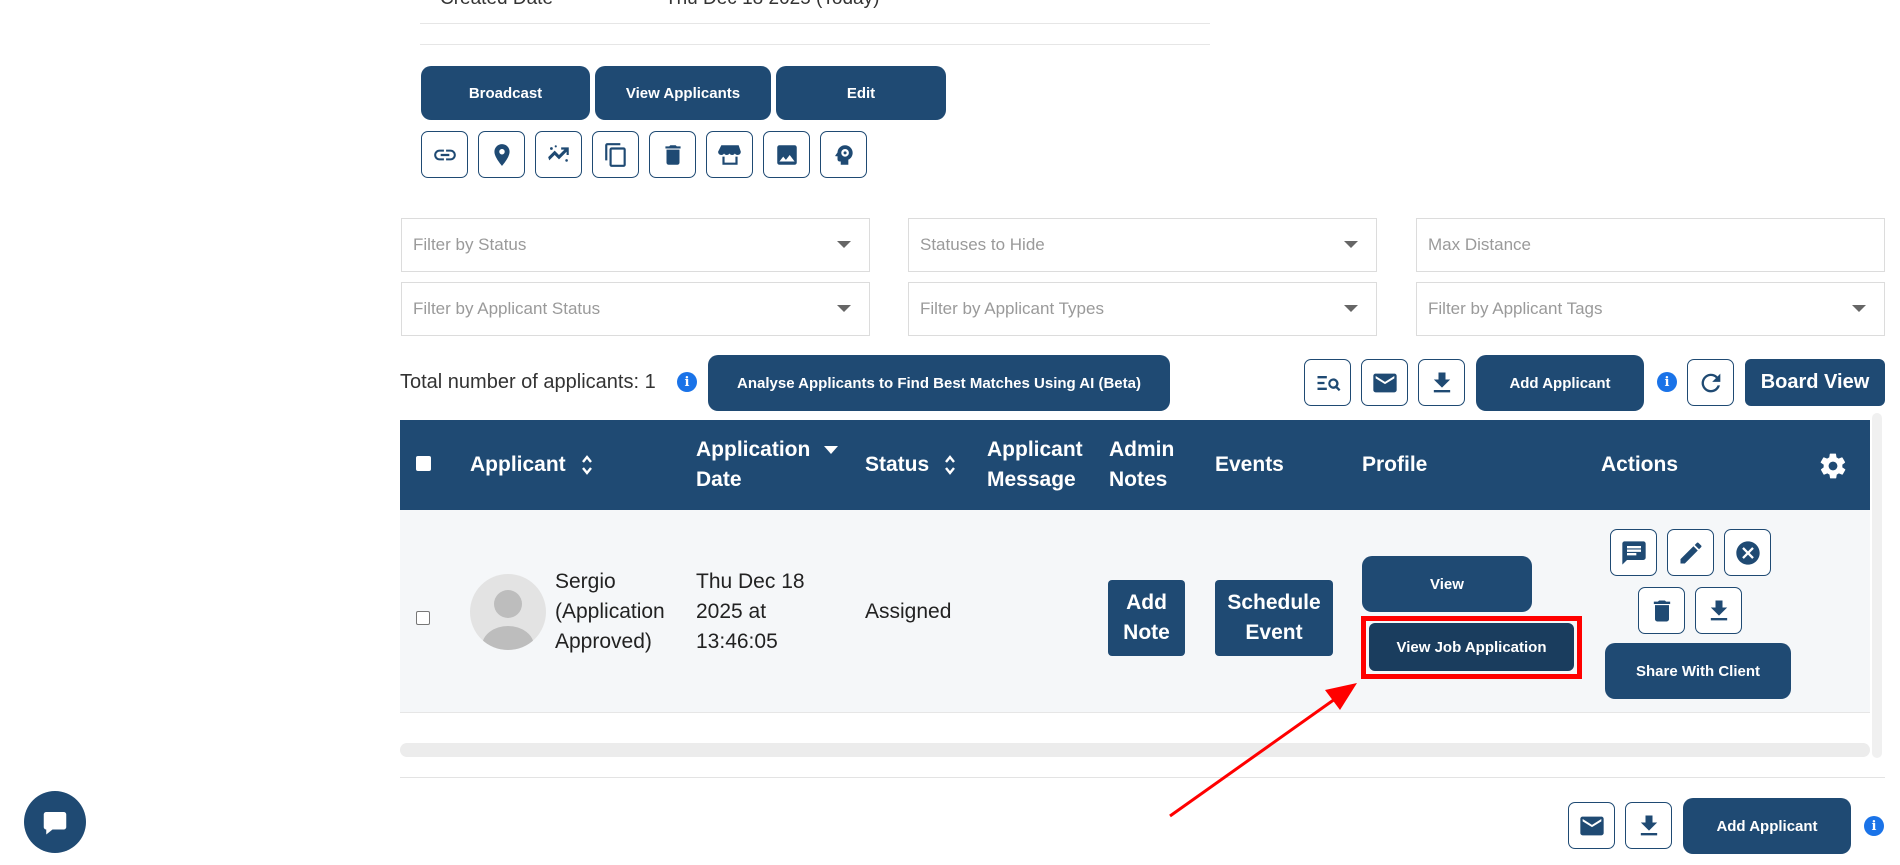 The height and width of the screenshot is (865, 1900). I want to click on refresh-icon, so click(1710, 382).